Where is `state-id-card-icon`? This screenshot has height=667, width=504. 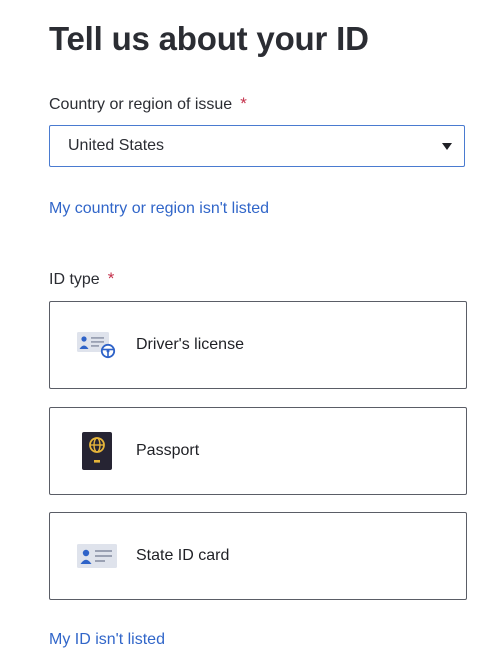 state-id-card-icon is located at coordinates (97, 556).